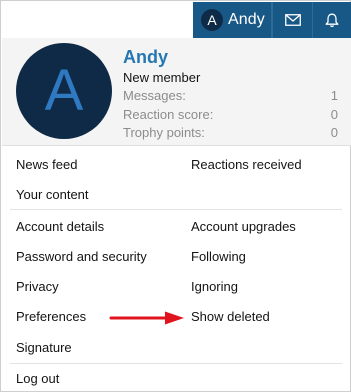 The width and height of the screenshot is (351, 392). What do you see at coordinates (230, 316) in the screenshot?
I see `menu-show-deleted: Show deleted` at bounding box center [230, 316].